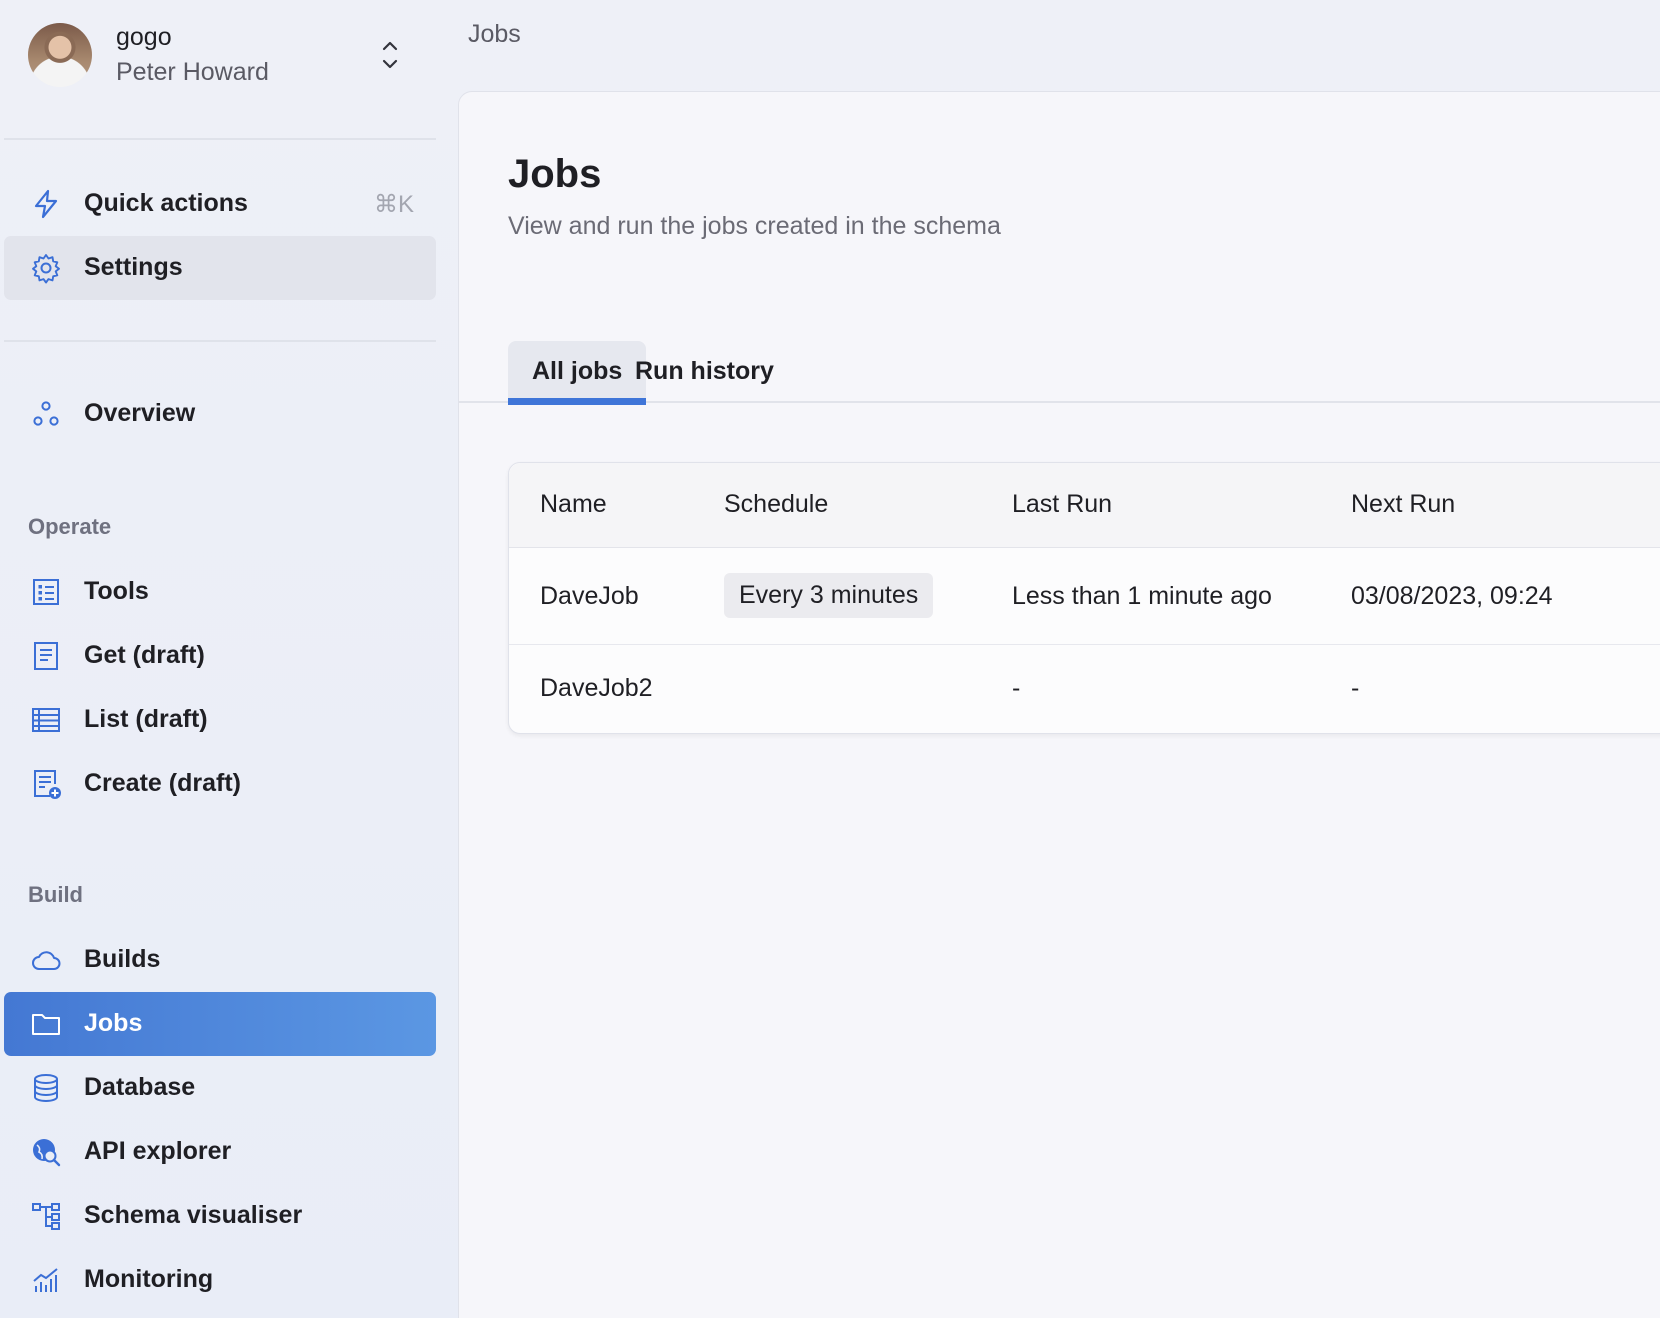 This screenshot has height=1318, width=1660. Describe the element at coordinates (1084, 689) in the screenshot. I see `table-row: DaveJob2 - -` at that location.